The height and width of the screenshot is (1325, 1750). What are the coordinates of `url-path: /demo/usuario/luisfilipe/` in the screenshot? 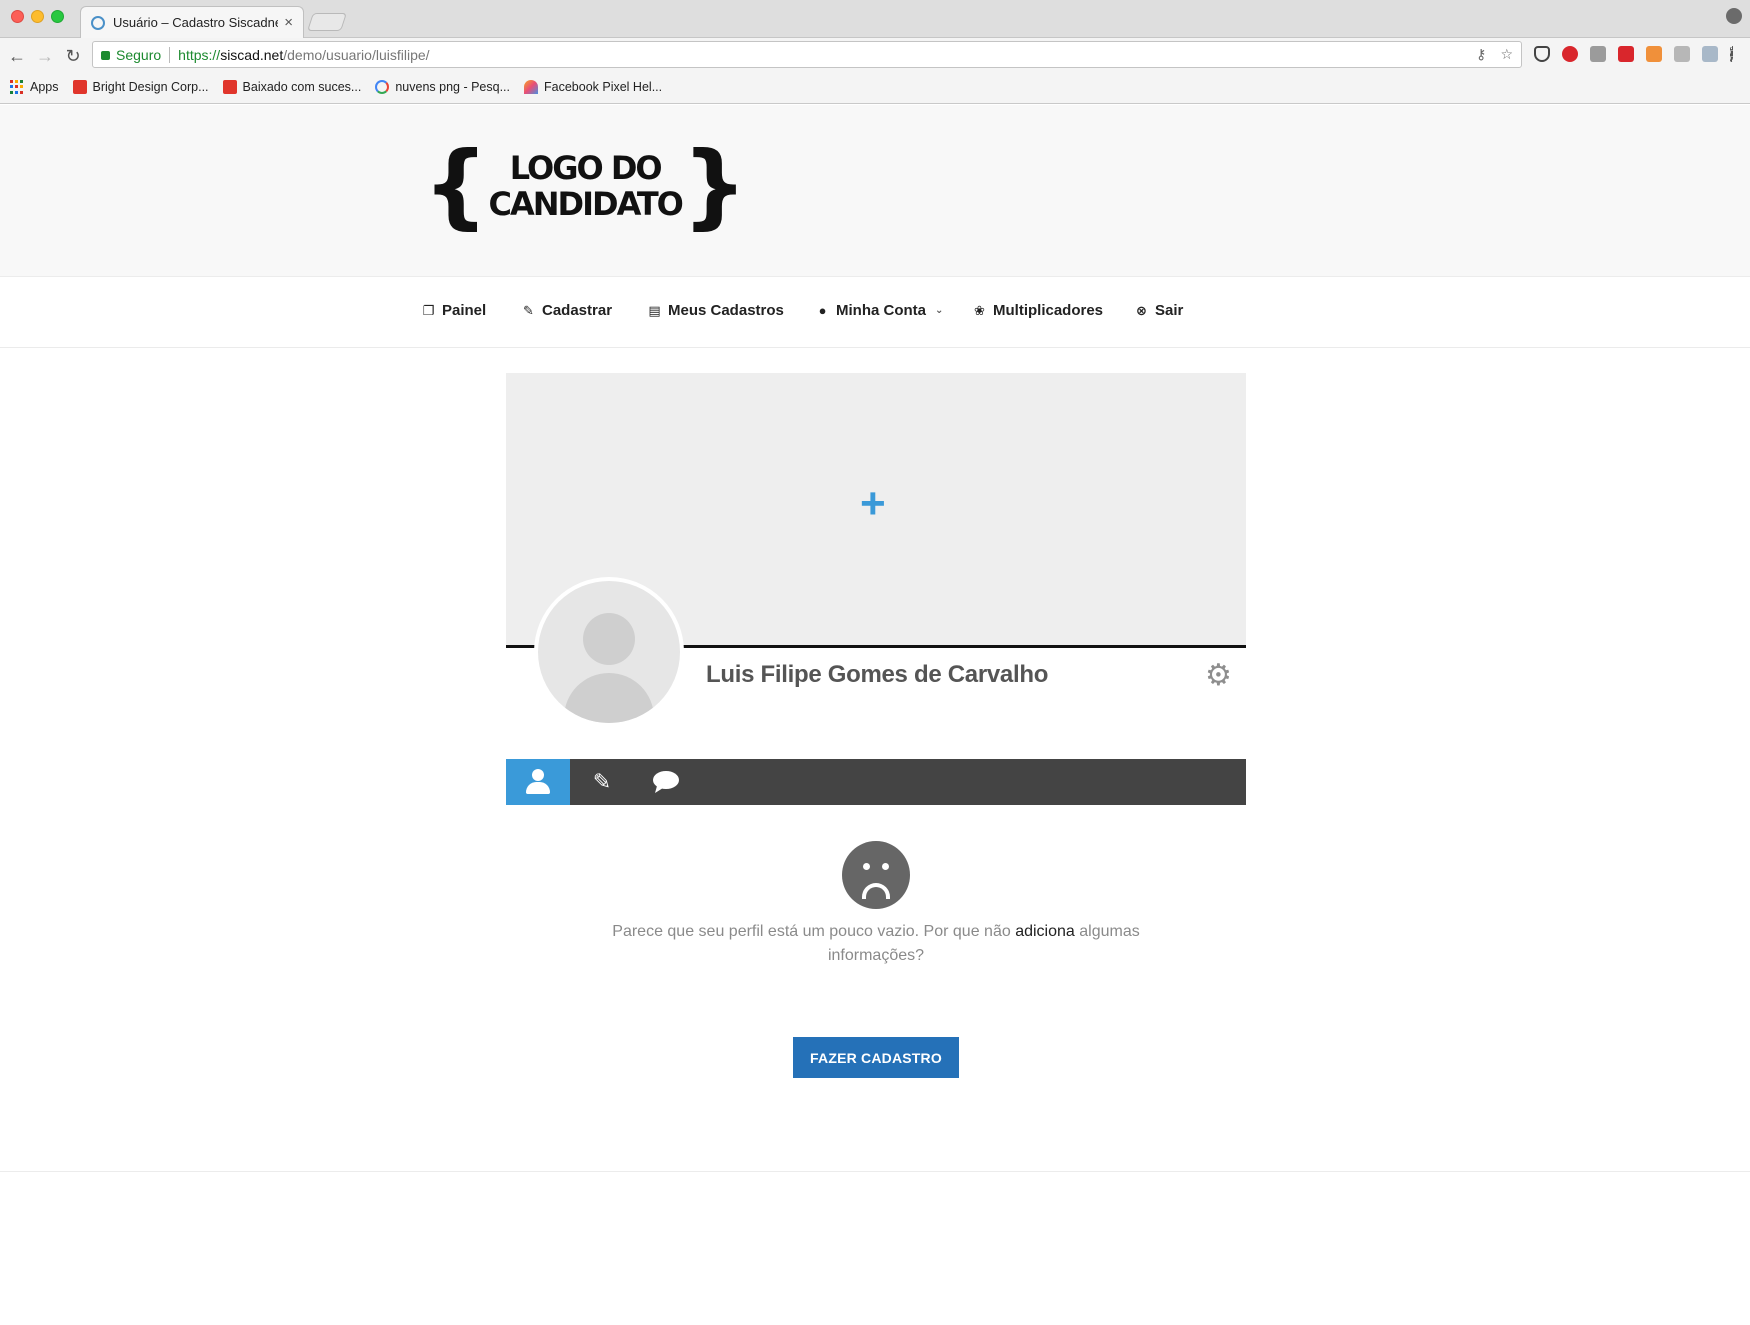 It's located at (356, 54).